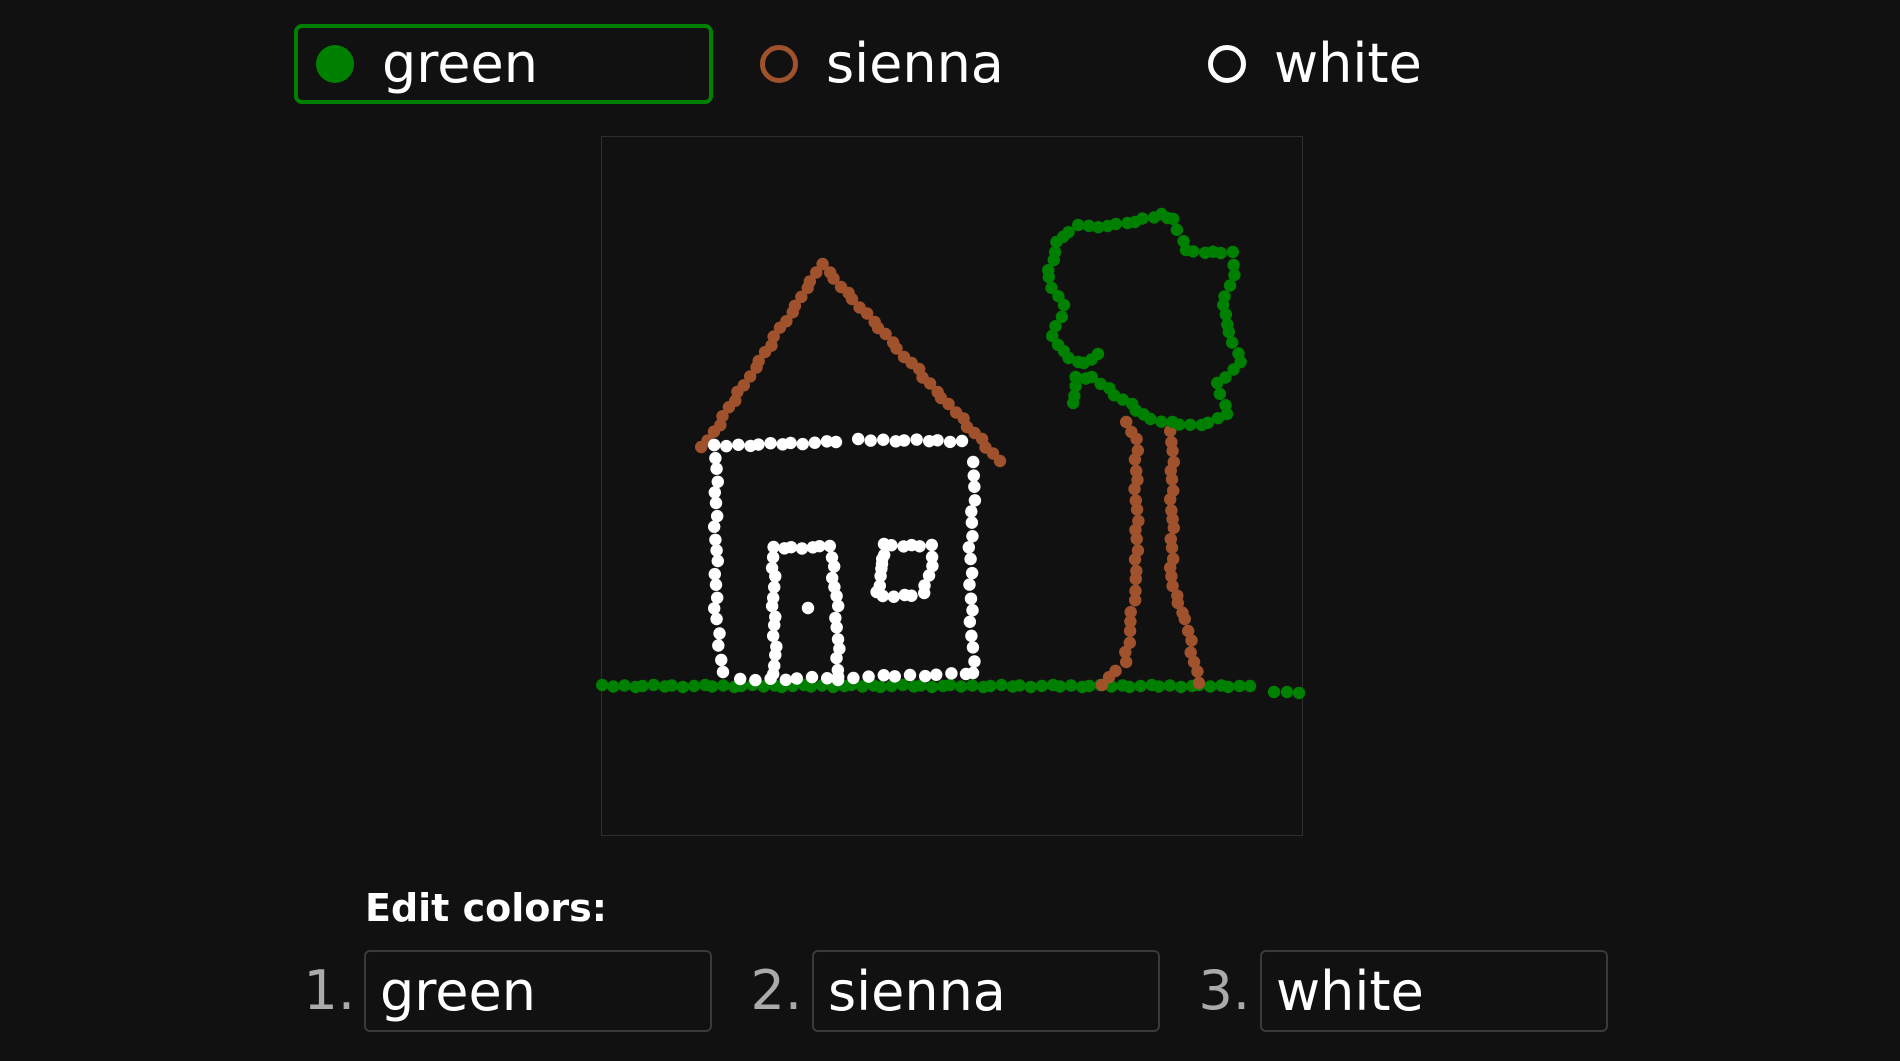  What do you see at coordinates (1144, 319) in the screenshot?
I see `tree-crown` at bounding box center [1144, 319].